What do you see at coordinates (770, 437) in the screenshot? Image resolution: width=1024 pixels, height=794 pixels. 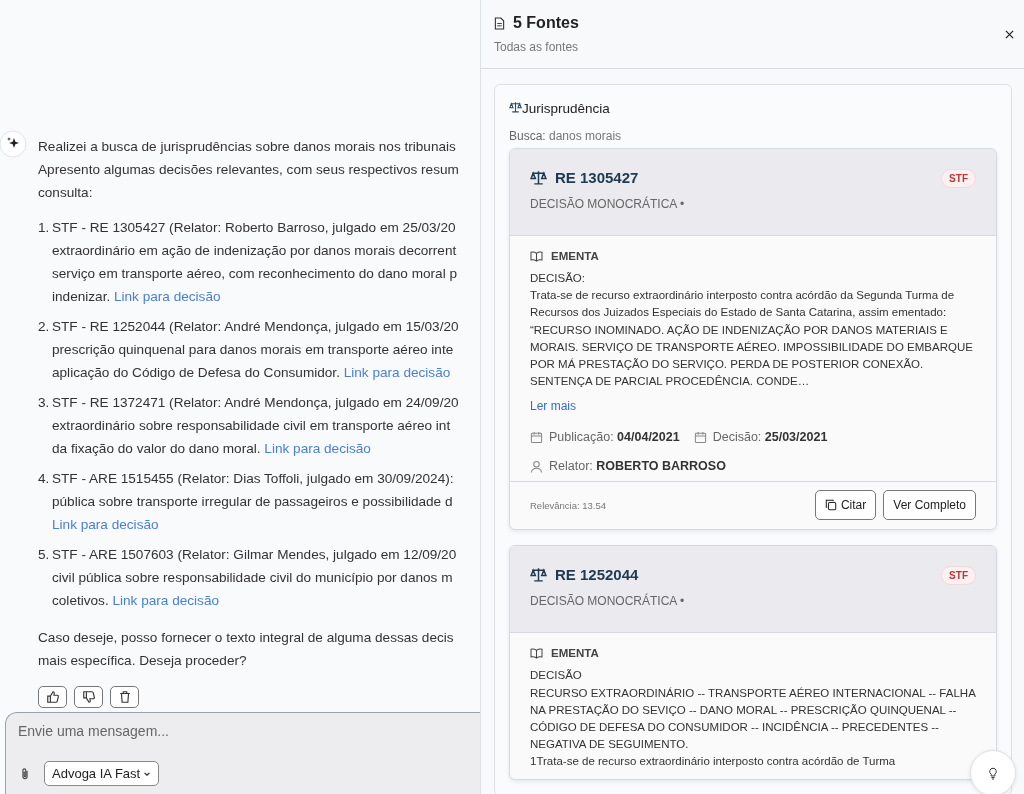 I see `decision-date: Decisão: 25/03/2021` at bounding box center [770, 437].